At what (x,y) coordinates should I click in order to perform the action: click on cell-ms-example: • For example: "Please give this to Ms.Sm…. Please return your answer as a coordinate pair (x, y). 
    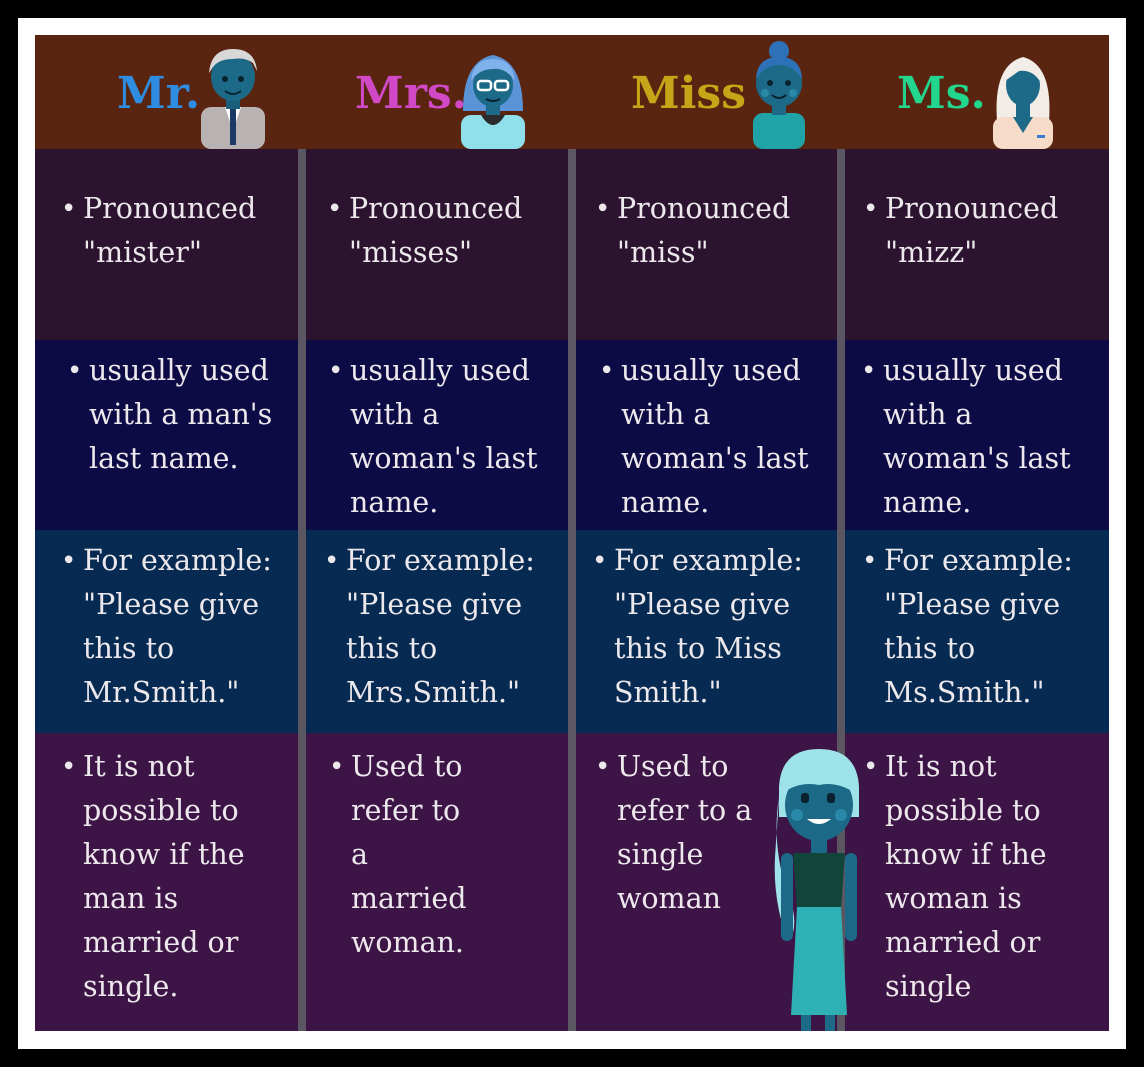
    Looking at the image, I should click on (967, 627).